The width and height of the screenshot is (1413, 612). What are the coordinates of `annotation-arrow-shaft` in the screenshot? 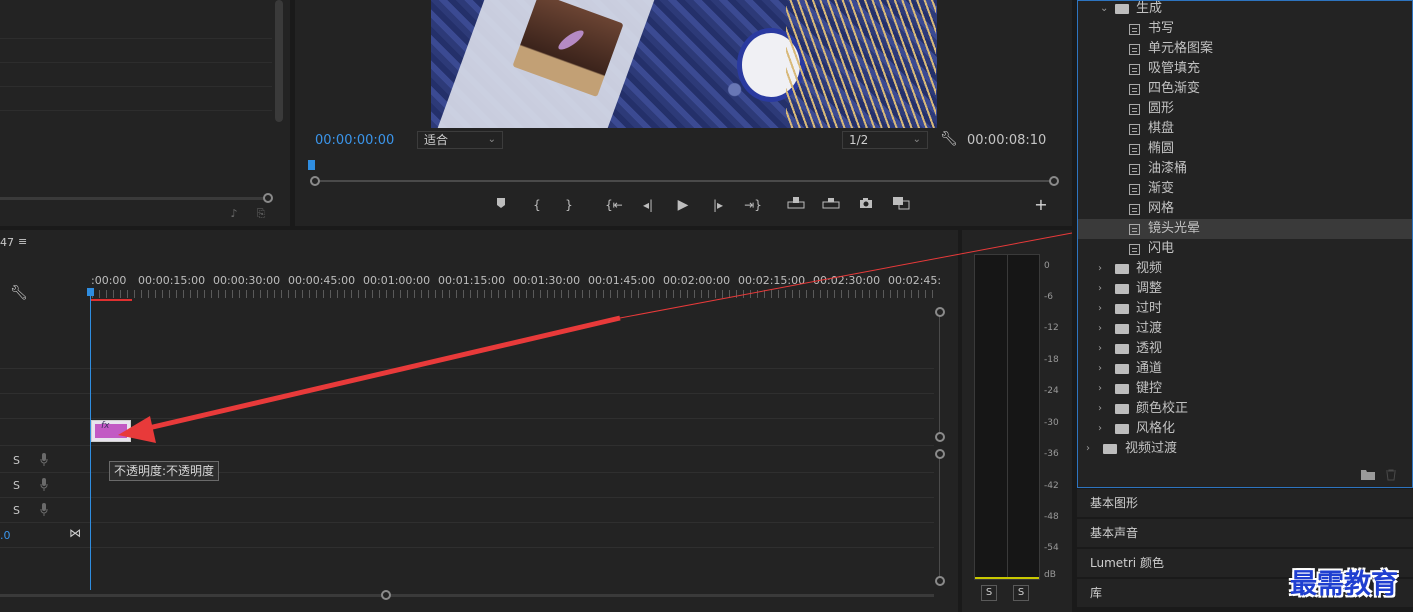 It's located at (380, 374).